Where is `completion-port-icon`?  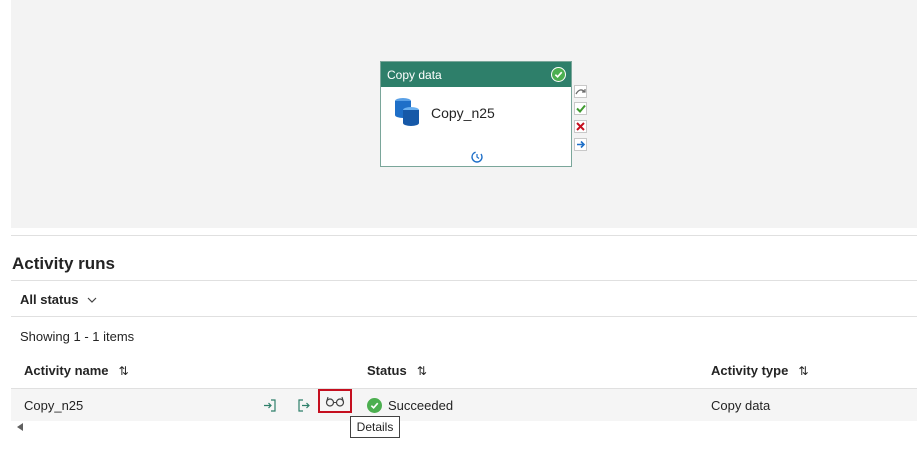
completion-port-icon is located at coordinates (580, 144).